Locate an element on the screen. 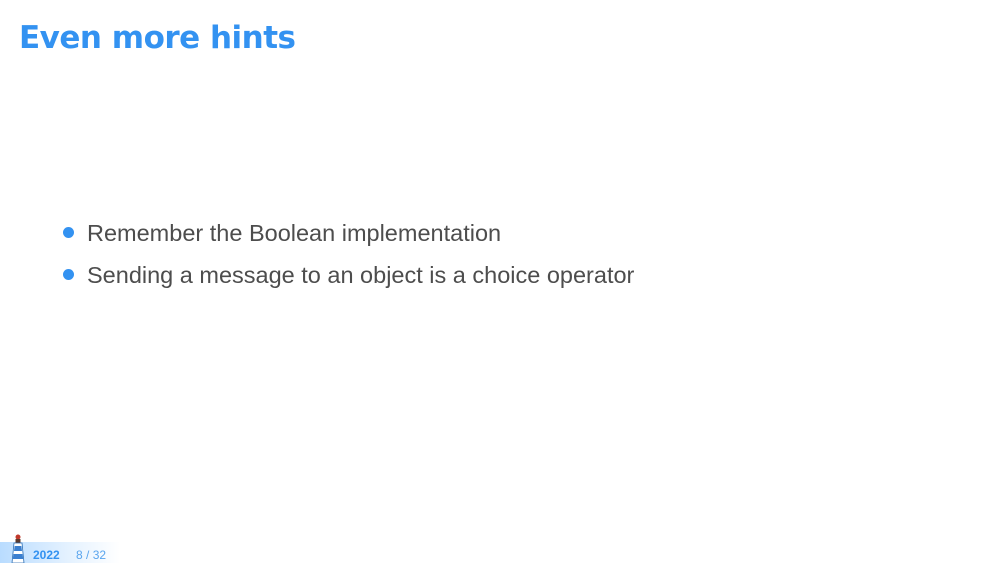 Image resolution: width=1000 pixels, height=563 pixels. bullet-item: Remember the Boolean implementation is located at coordinates (347, 235).